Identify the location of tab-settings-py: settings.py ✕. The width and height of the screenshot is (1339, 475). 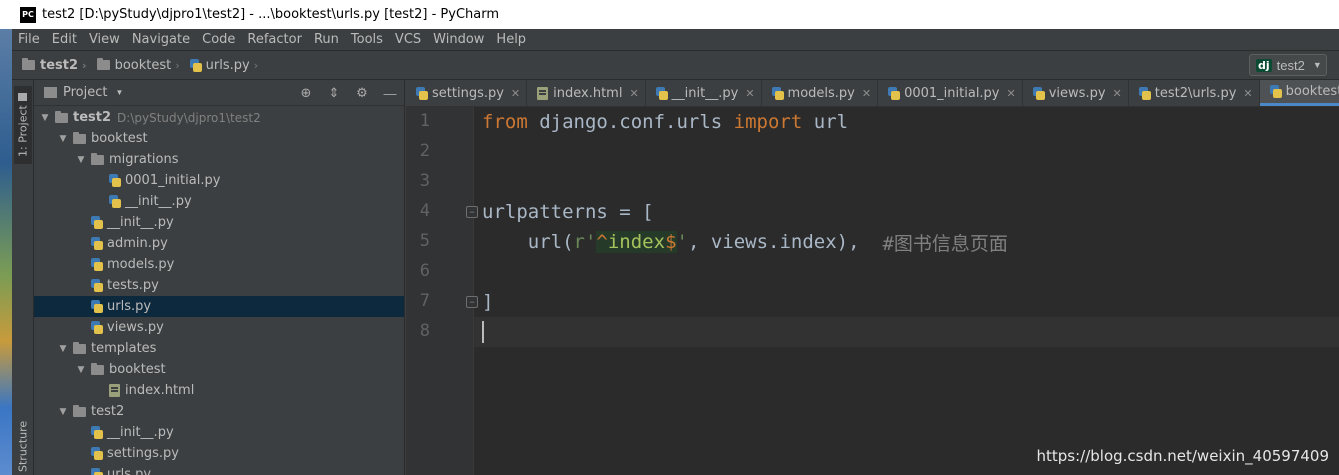
(467, 93).